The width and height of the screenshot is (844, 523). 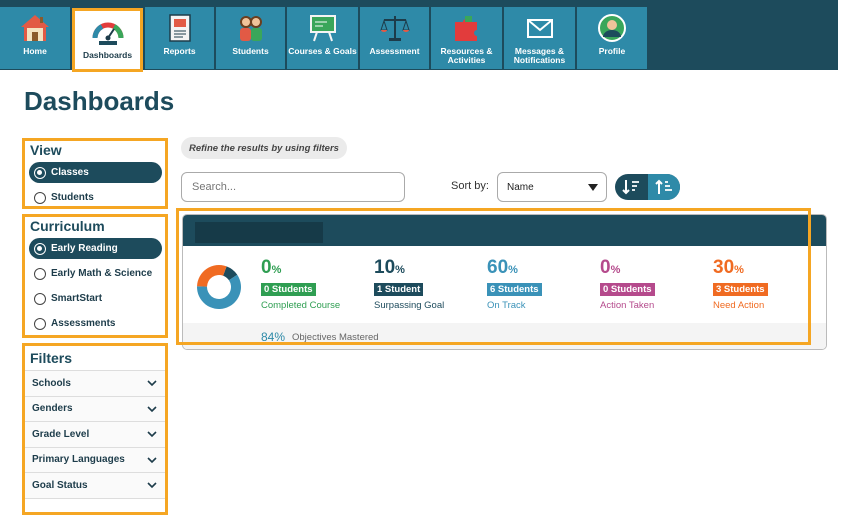 What do you see at coordinates (51, 358) in the screenshot?
I see `filters-title: Filters` at bounding box center [51, 358].